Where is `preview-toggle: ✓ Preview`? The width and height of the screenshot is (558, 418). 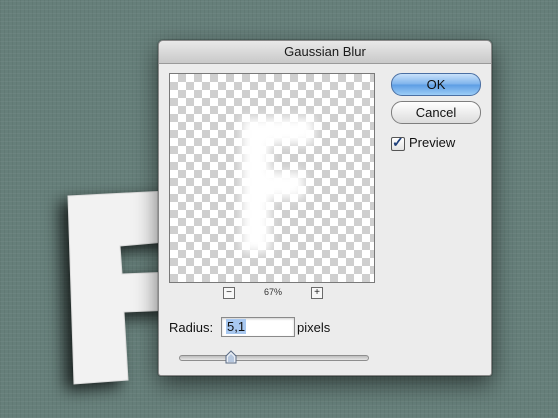
preview-toggle: ✓ Preview is located at coordinates (423, 142).